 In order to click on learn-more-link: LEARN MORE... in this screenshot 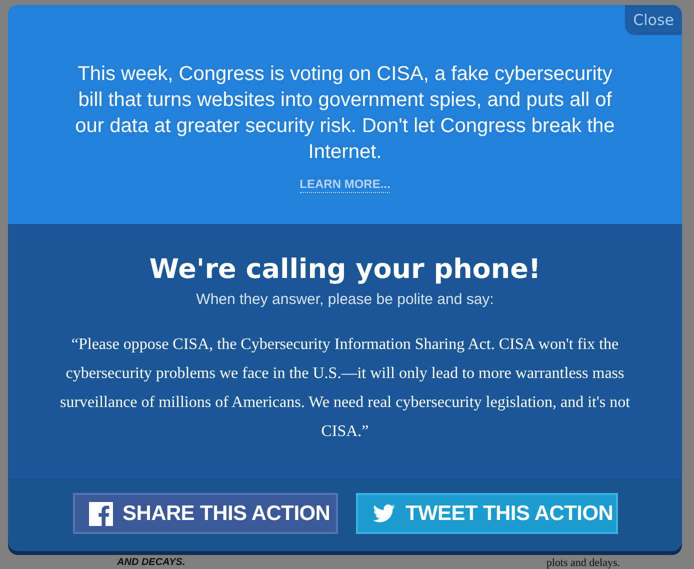, I will do `click(345, 185)`.